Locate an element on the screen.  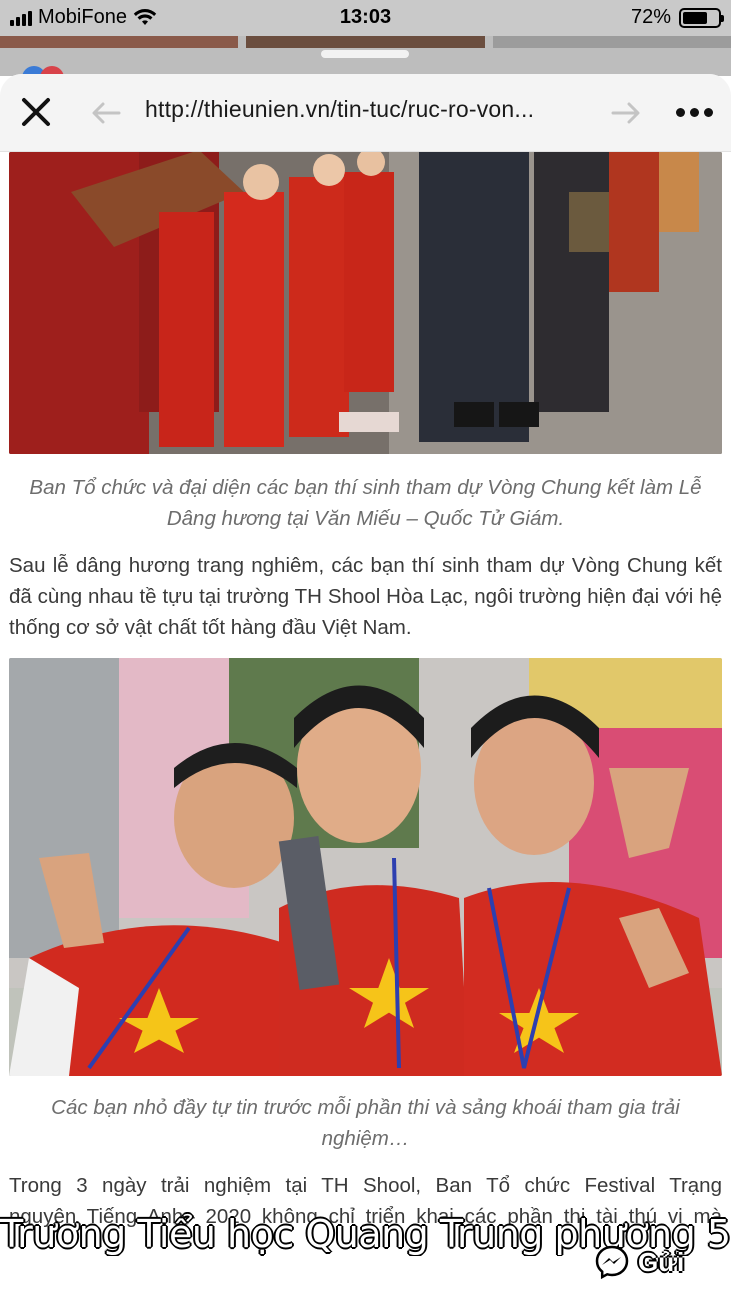
battery-percent: 72% is located at coordinates (650, 17).